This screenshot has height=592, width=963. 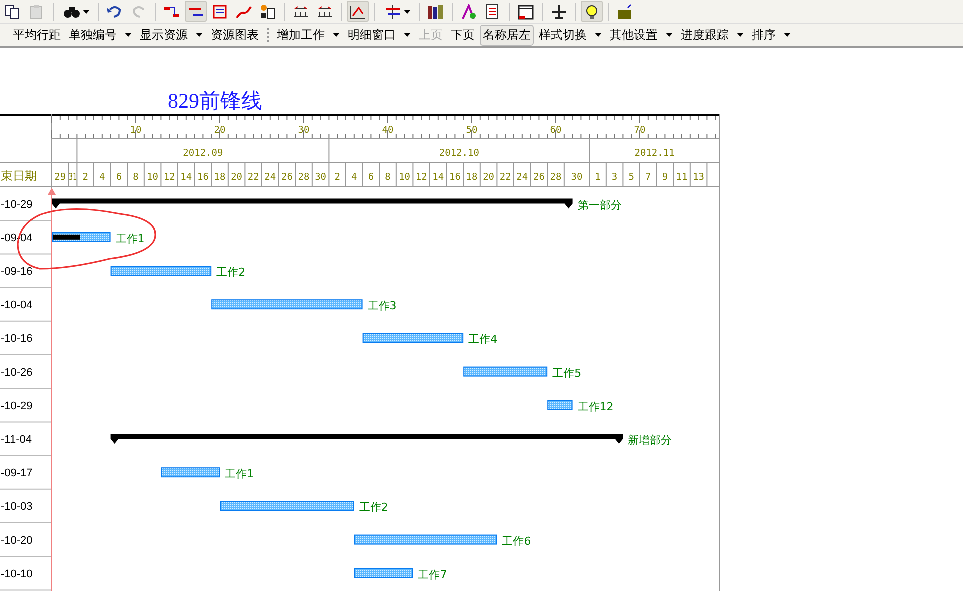 What do you see at coordinates (100, 35) in the screenshot?
I see `toolbar-menu-button: 单独编号` at bounding box center [100, 35].